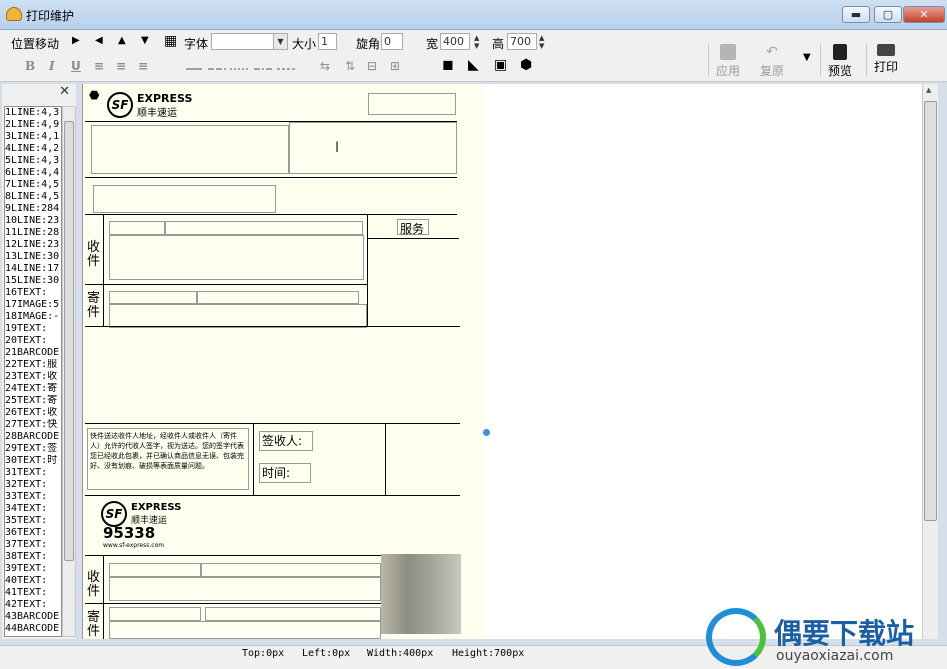 This screenshot has height=669, width=947. I want to click on chevron-down-icon: ▼, so click(280, 41).